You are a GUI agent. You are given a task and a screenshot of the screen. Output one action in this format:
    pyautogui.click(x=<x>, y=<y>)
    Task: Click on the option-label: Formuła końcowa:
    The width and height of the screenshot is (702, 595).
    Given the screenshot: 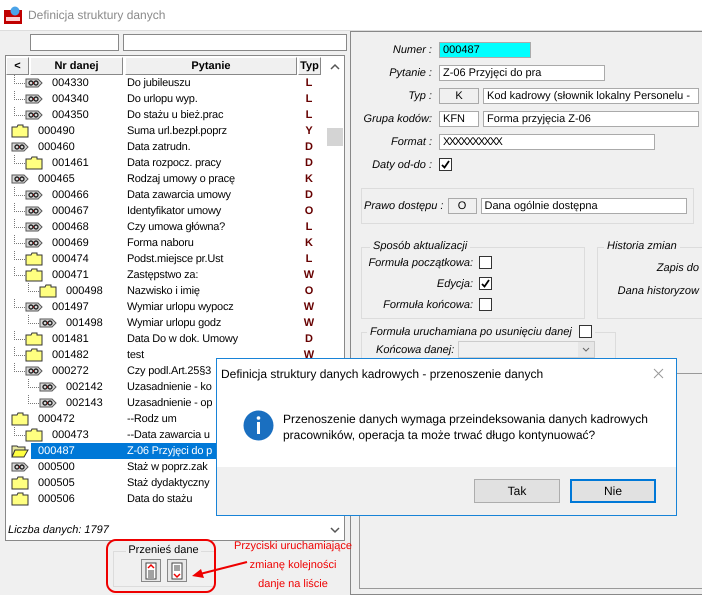 What is the action you would take?
    pyautogui.click(x=428, y=304)
    